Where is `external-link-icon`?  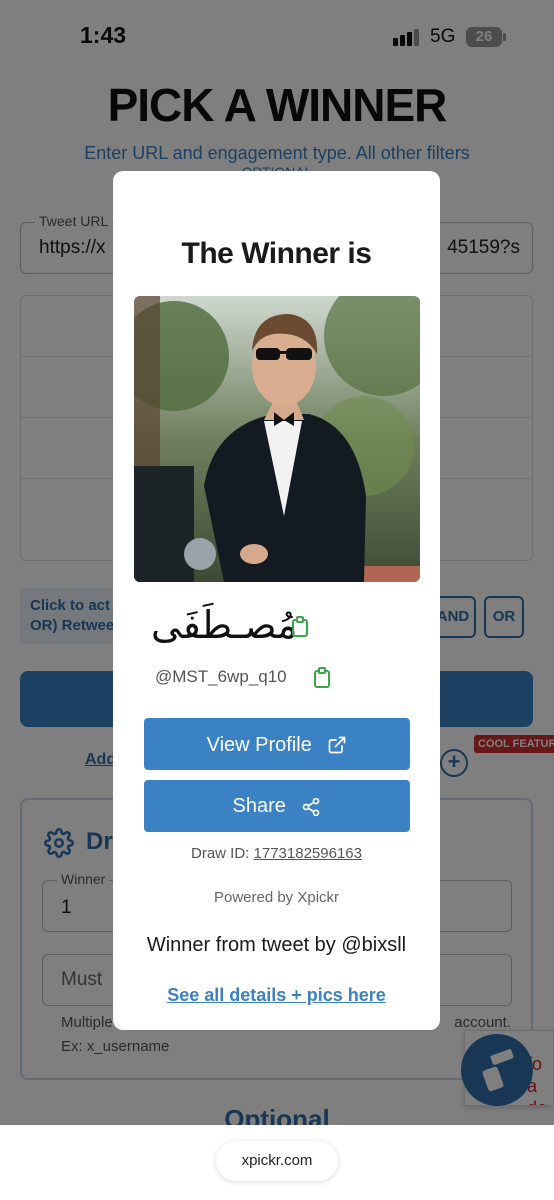 external-link-icon is located at coordinates (337, 745).